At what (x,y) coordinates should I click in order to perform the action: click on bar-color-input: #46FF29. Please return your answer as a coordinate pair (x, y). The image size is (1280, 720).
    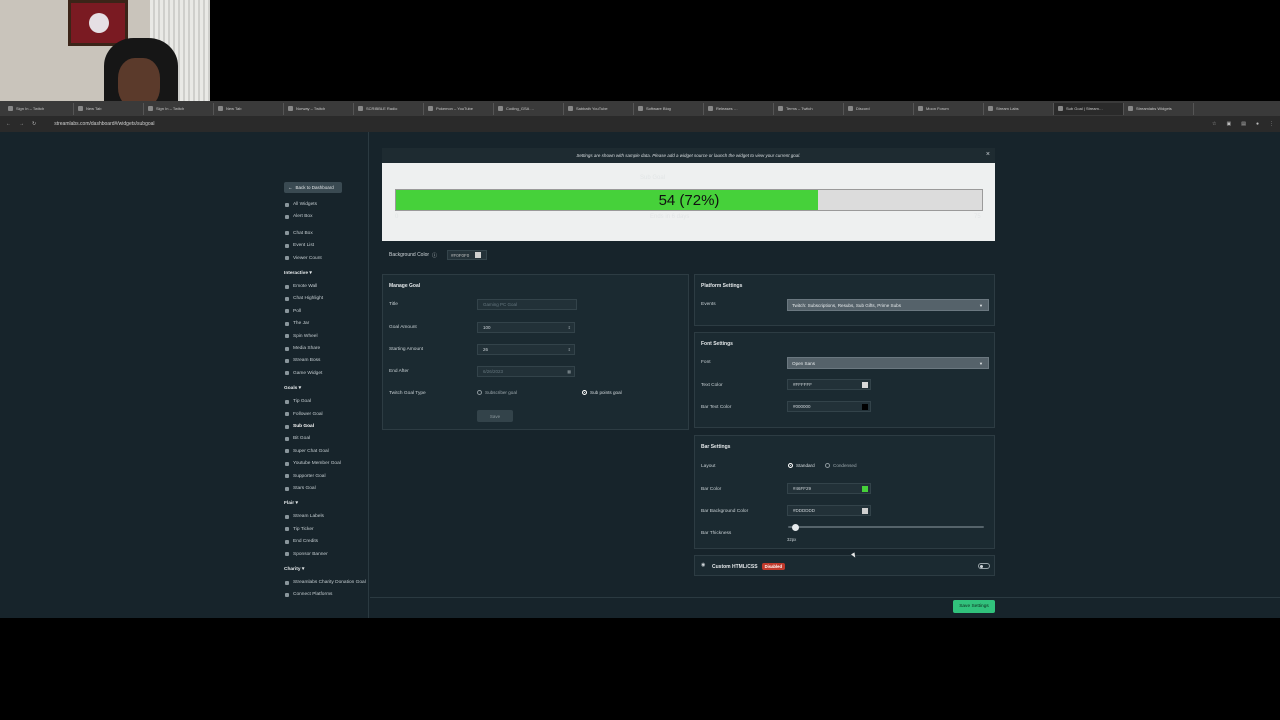
    Looking at the image, I should click on (829, 488).